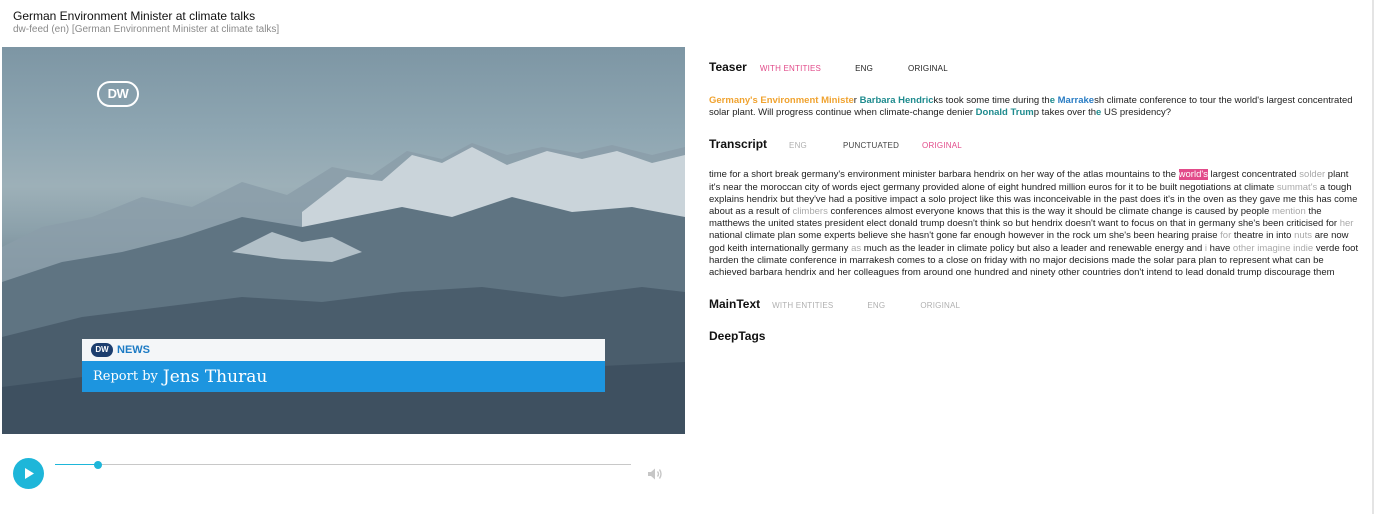 The image size is (1374, 514). What do you see at coordinates (728, 67) in the screenshot?
I see `teaser-title: Teaser` at bounding box center [728, 67].